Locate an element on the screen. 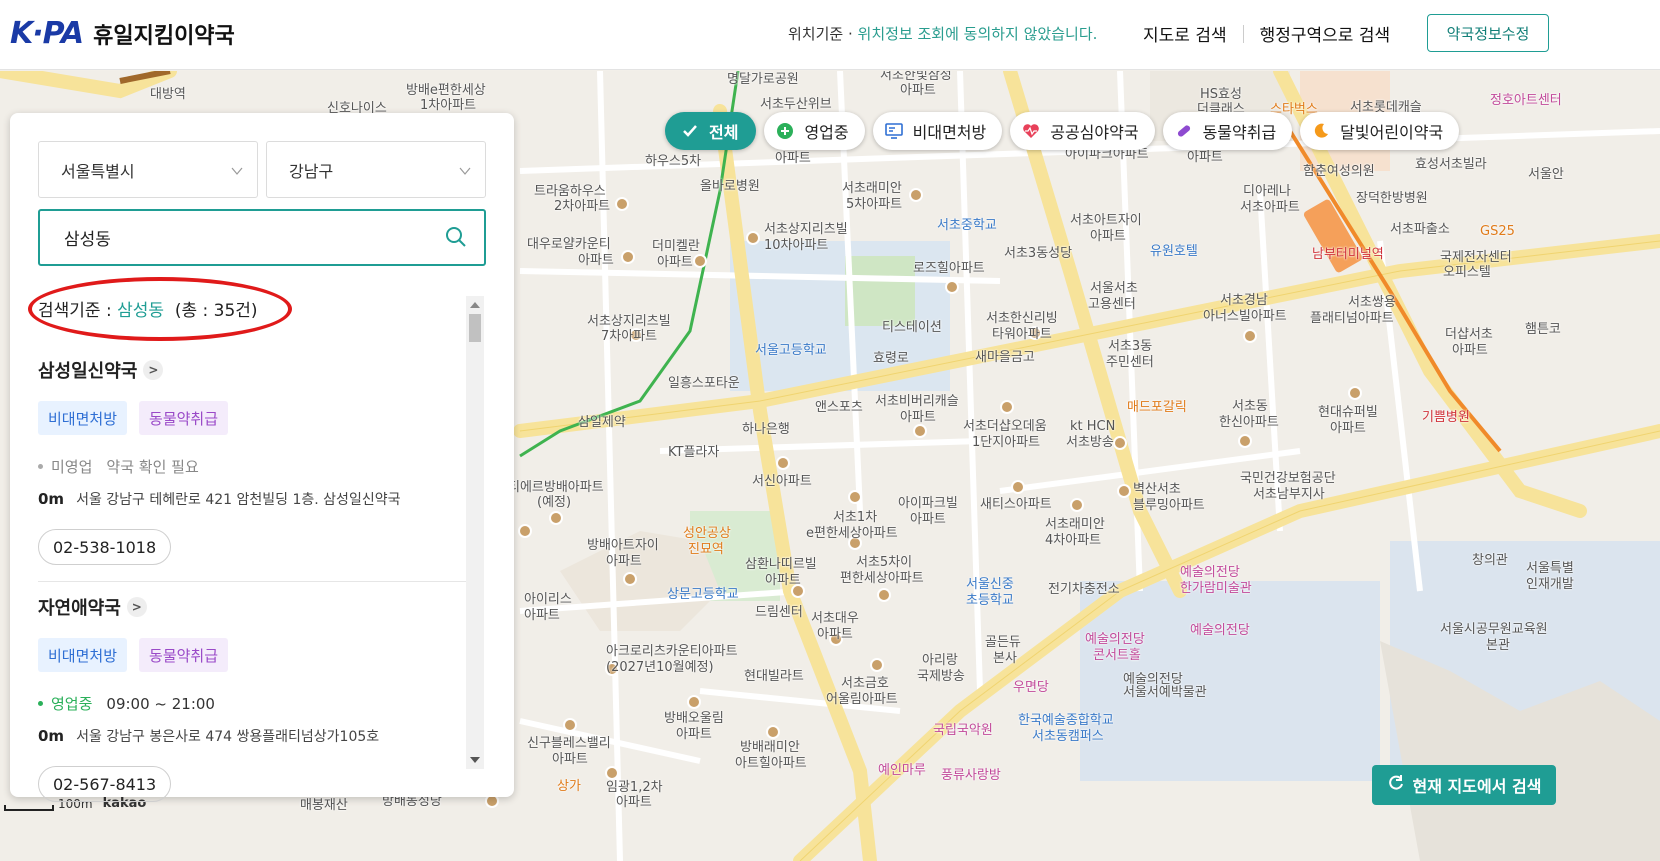  map-place-label: 국제방송 is located at coordinates (941, 676).